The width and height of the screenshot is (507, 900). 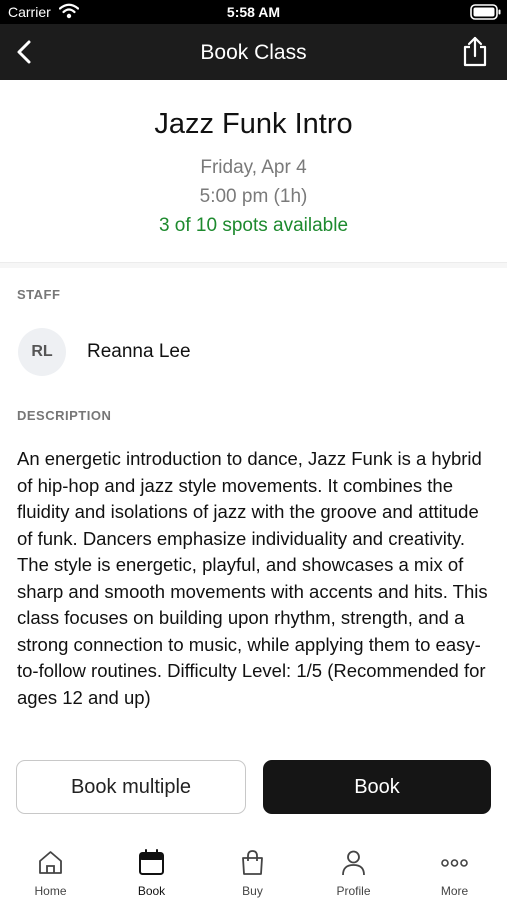 What do you see at coordinates (42, 352) in the screenshot?
I see `staff-avatar: RL` at bounding box center [42, 352].